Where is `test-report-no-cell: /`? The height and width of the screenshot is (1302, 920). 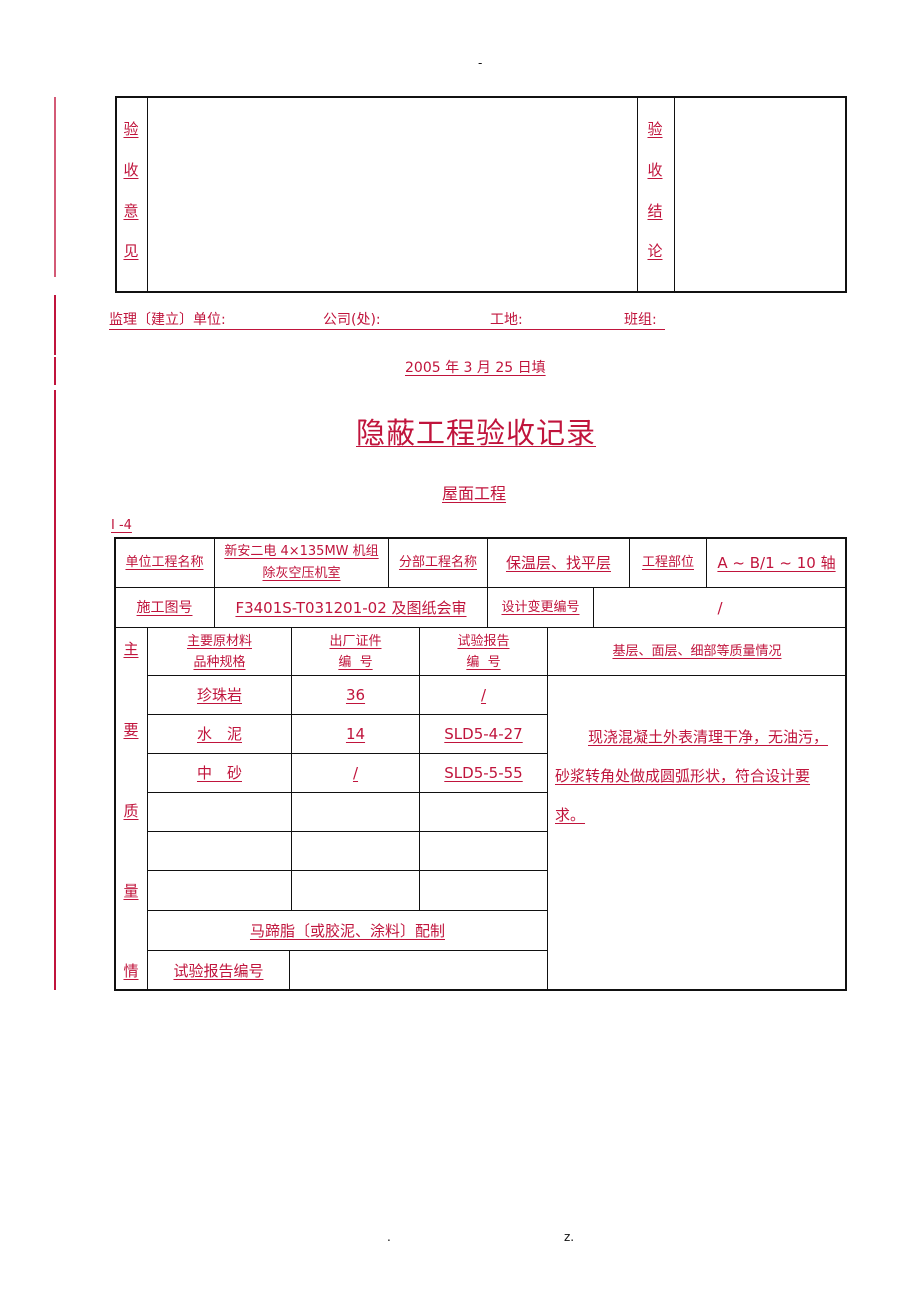
test-report-no-cell: / is located at coordinates (483, 695).